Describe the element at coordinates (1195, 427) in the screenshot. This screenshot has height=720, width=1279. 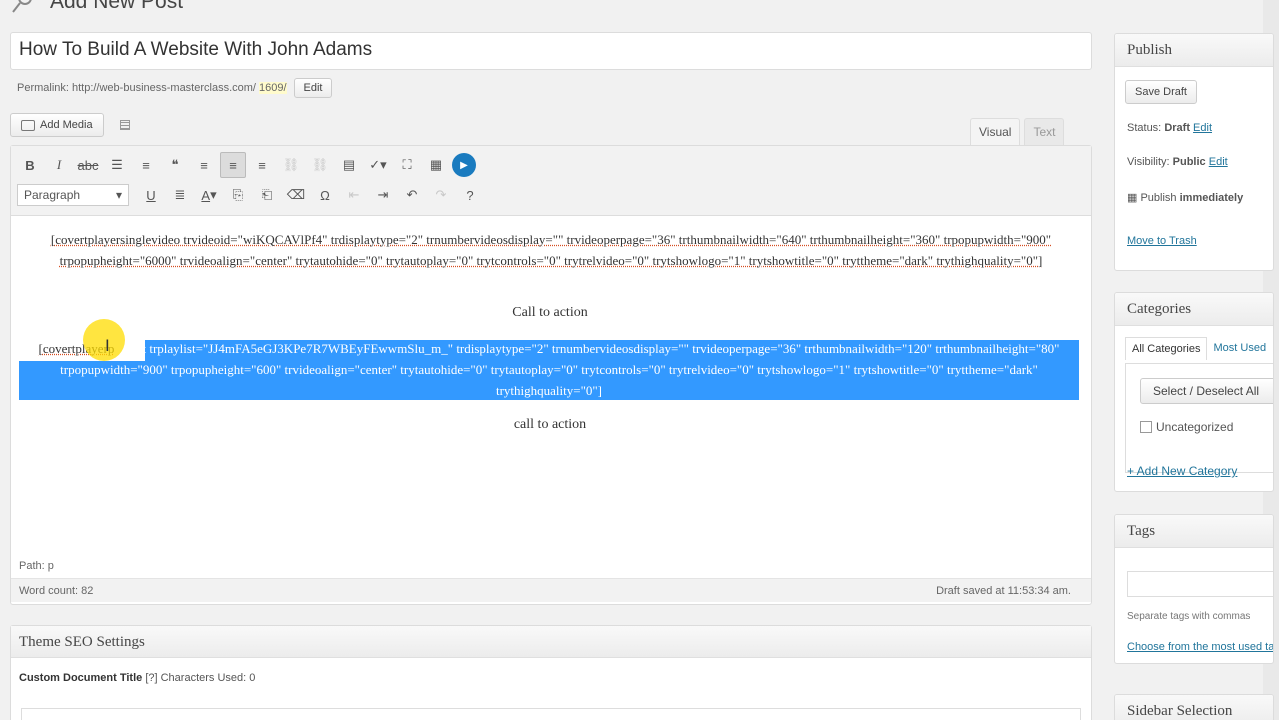
I see `category-item-label: Uncategorized` at that location.